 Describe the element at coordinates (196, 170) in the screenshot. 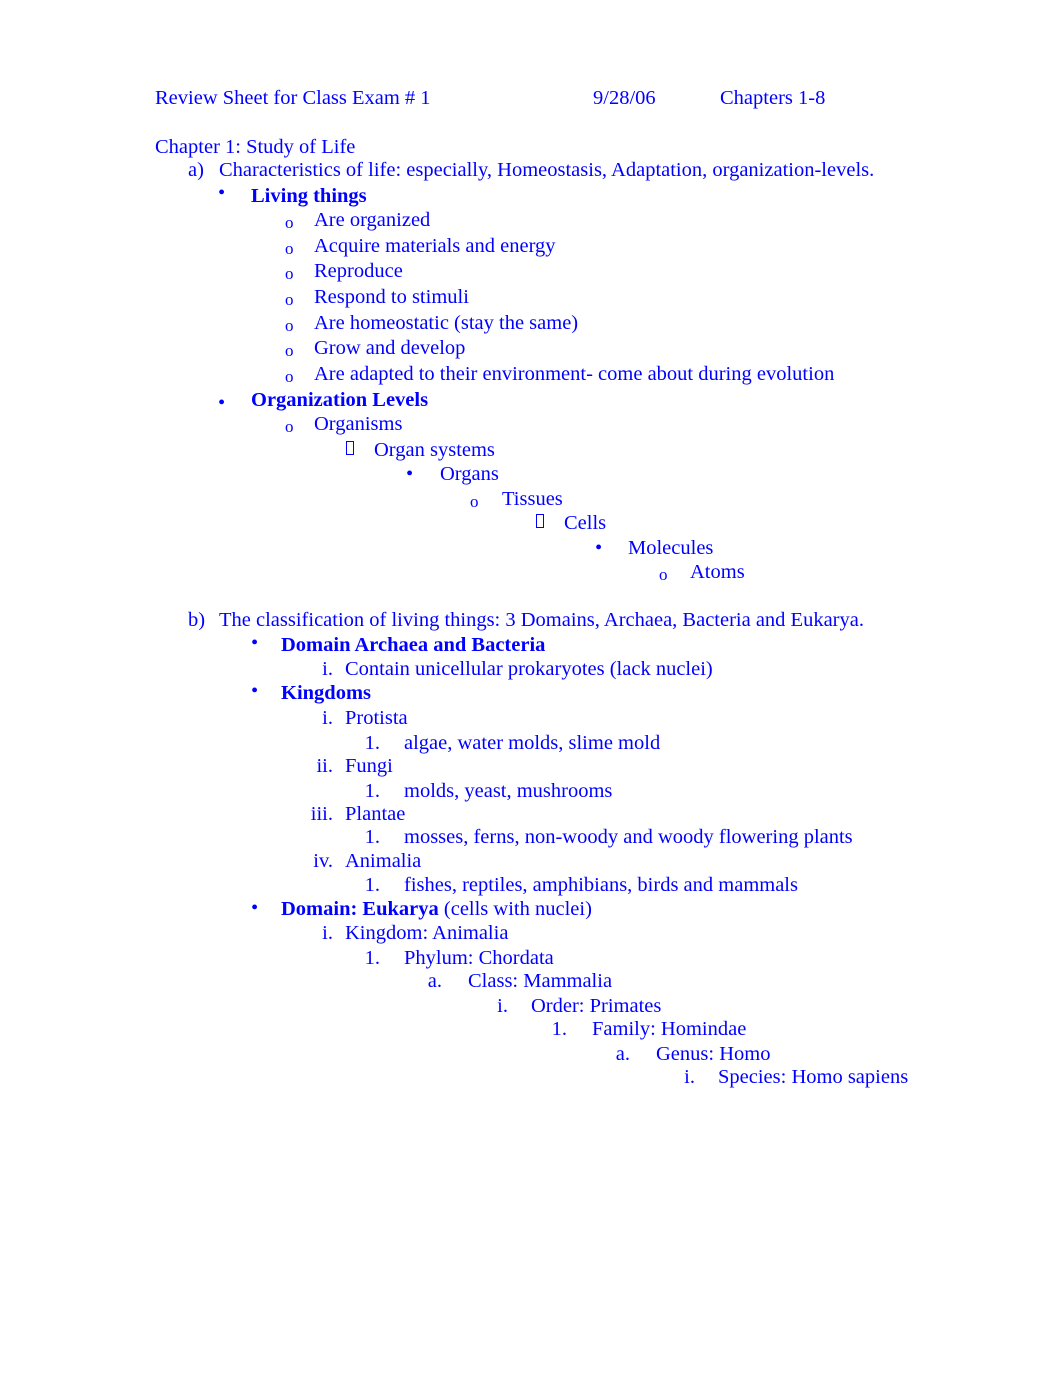

I see `section-marker-a: a)` at that location.